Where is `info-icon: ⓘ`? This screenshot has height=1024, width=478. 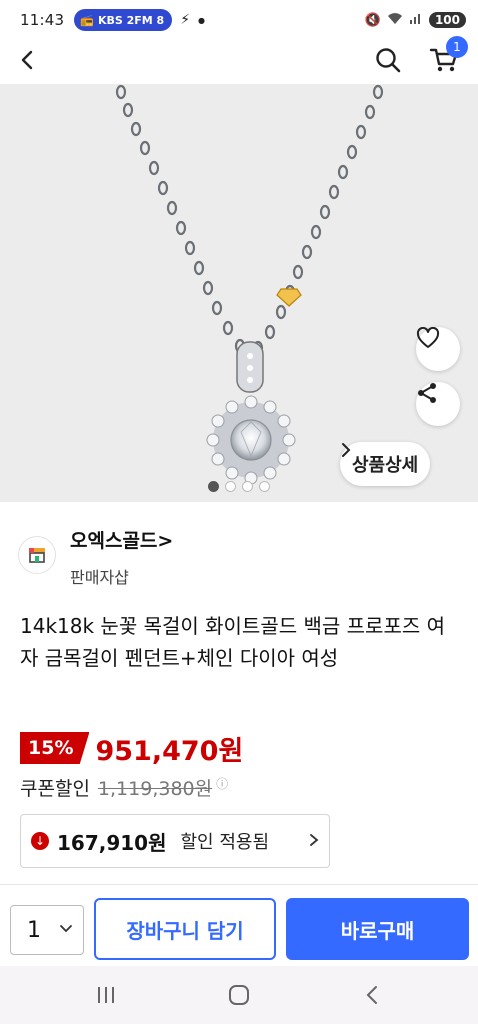
info-icon: ⓘ is located at coordinates (222, 783).